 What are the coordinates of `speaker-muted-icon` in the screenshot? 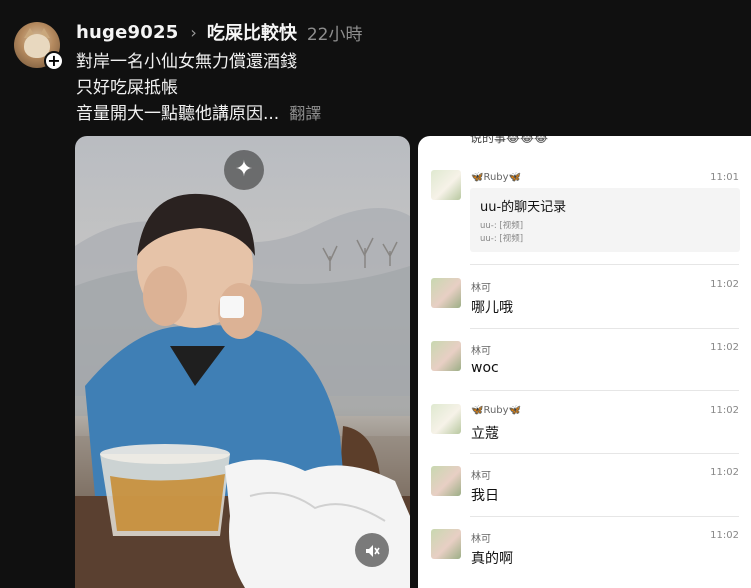 It's located at (372, 550).